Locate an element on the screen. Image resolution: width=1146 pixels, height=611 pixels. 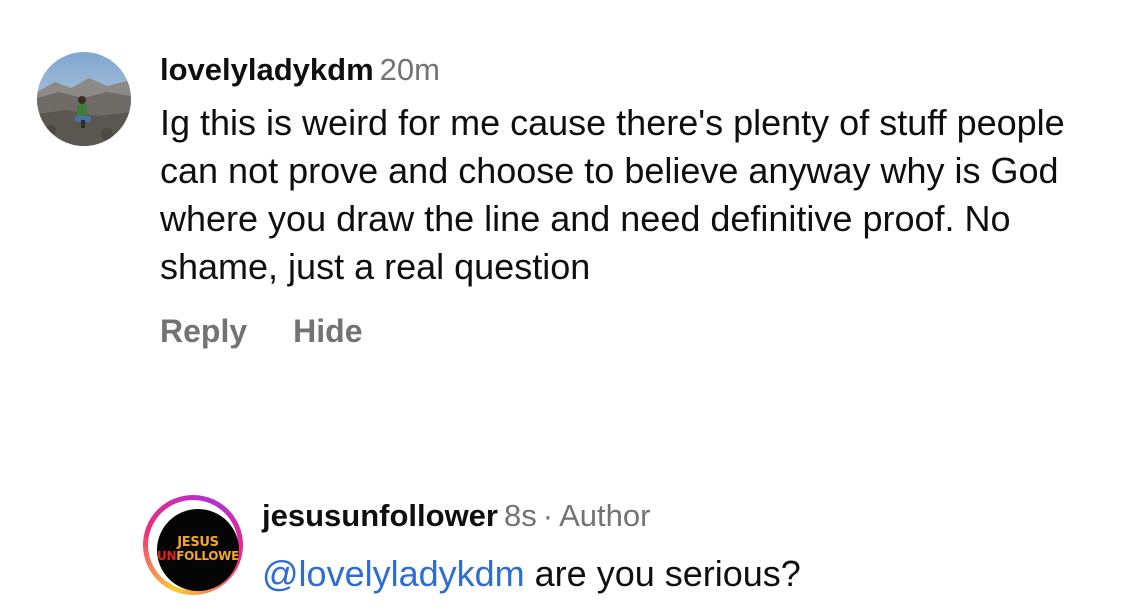
story-ring: JESUS UNFOLLOWER is located at coordinates (193, 545).